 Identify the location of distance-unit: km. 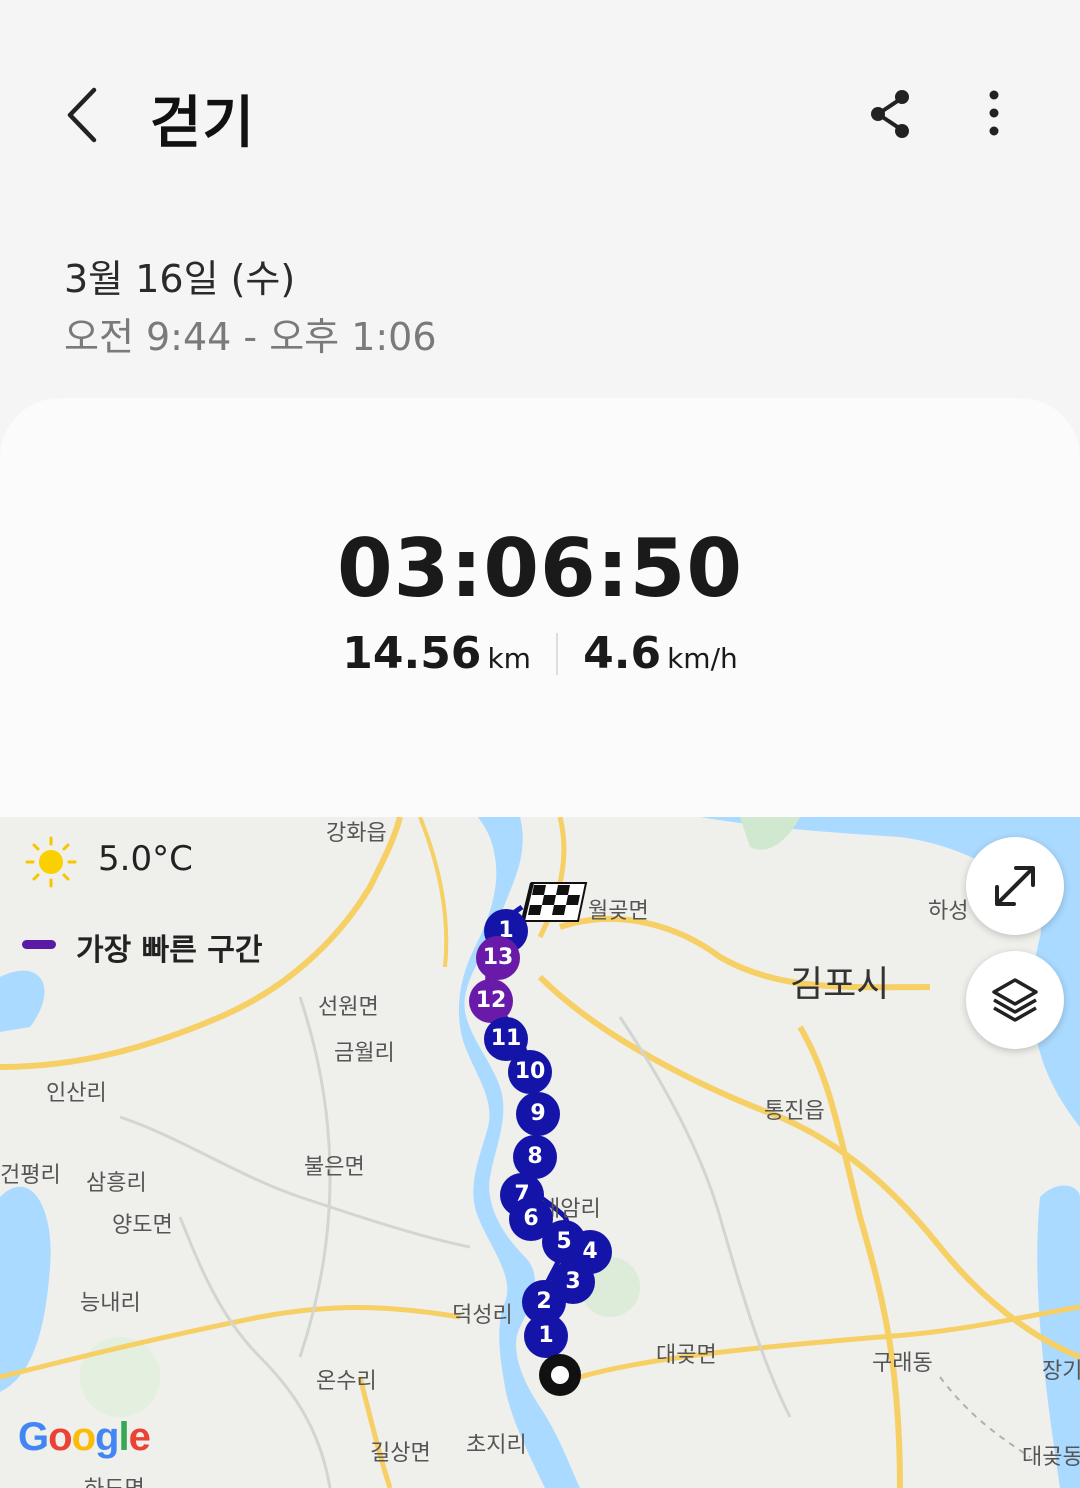
(509, 658).